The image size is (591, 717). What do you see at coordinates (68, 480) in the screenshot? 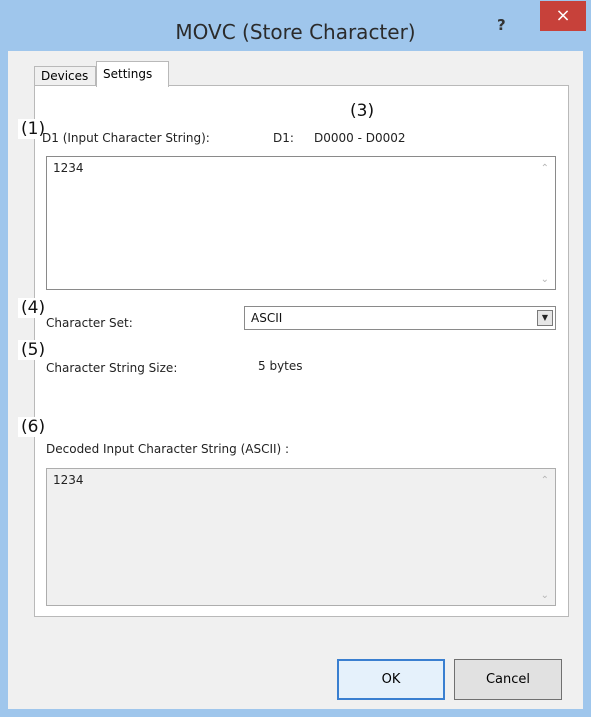
I see `decoded-string-value: 1234` at bounding box center [68, 480].